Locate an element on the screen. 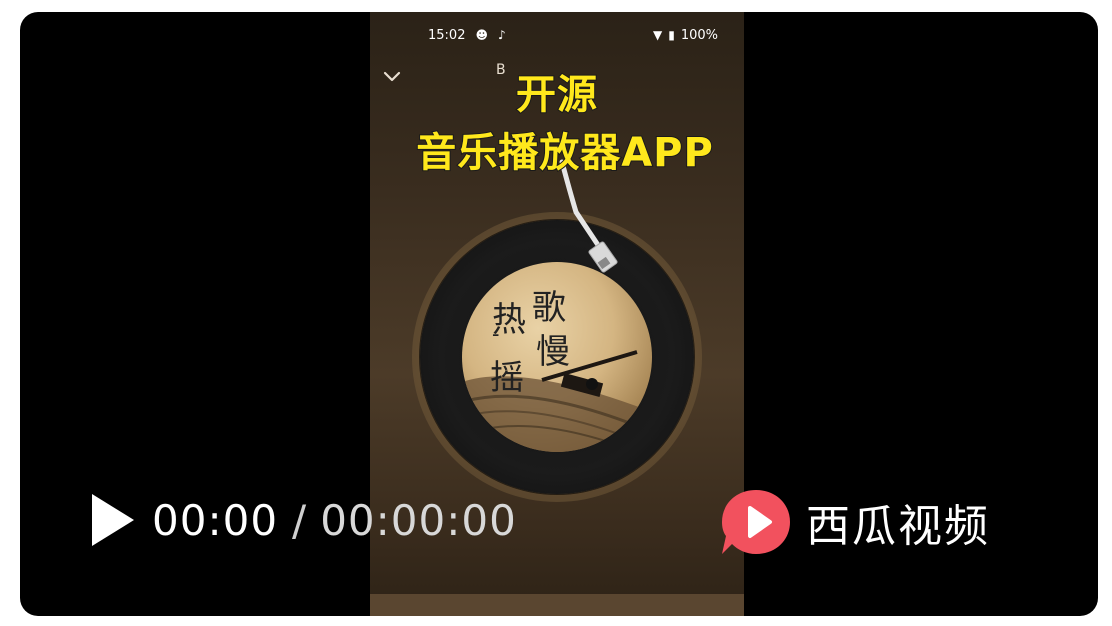 The image size is (1112, 626). album-char: - is located at coordinates (496, 334).